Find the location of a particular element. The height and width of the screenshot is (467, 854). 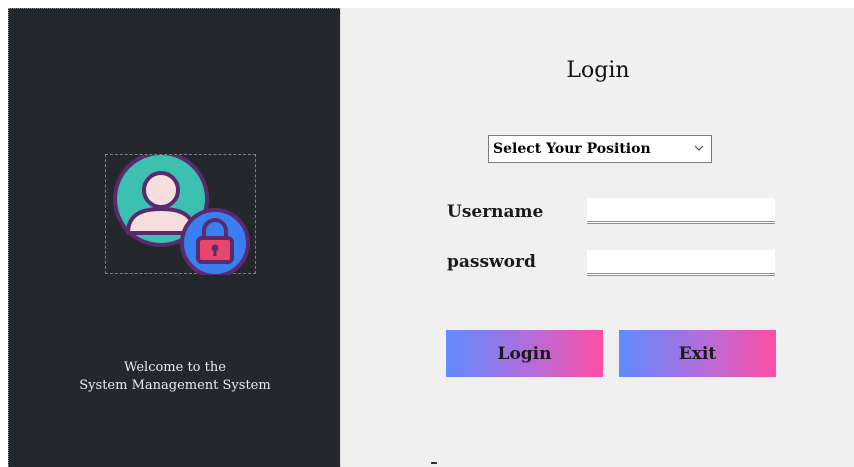

welcome-line-1: Welcome to the is located at coordinates (175, 367).